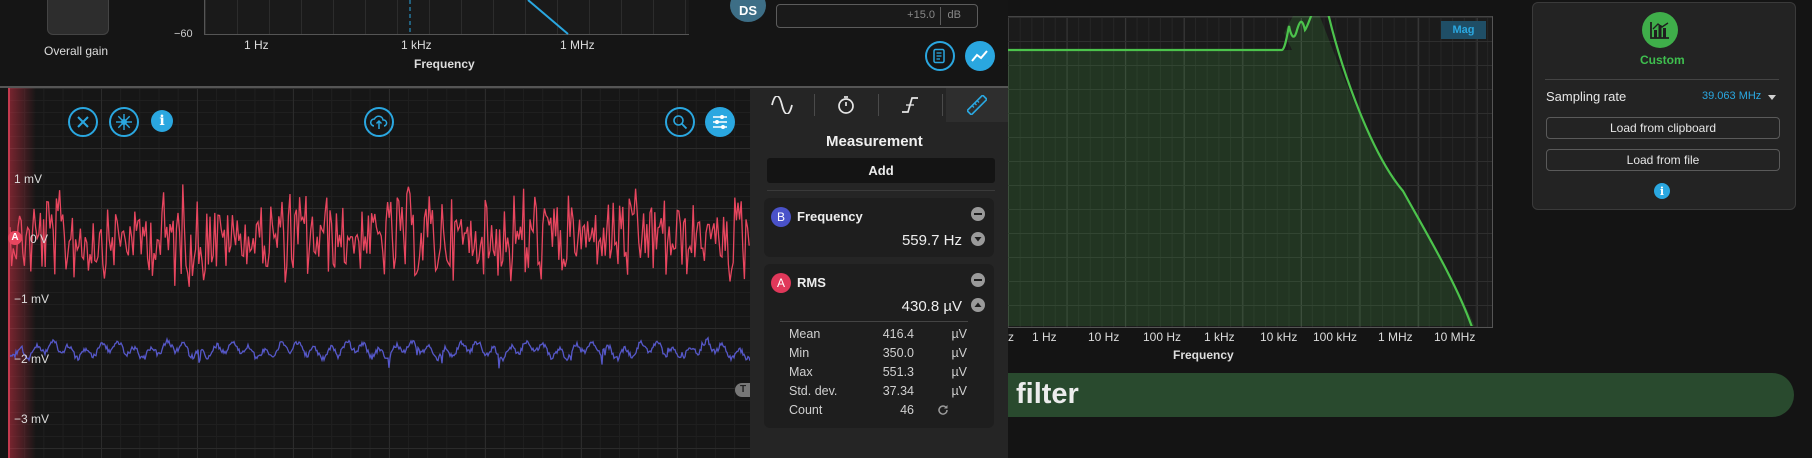 The height and width of the screenshot is (458, 1812). What do you see at coordinates (1104, 337) in the screenshot?
I see `bode-x-tick-10hz: 10 Hz` at bounding box center [1104, 337].